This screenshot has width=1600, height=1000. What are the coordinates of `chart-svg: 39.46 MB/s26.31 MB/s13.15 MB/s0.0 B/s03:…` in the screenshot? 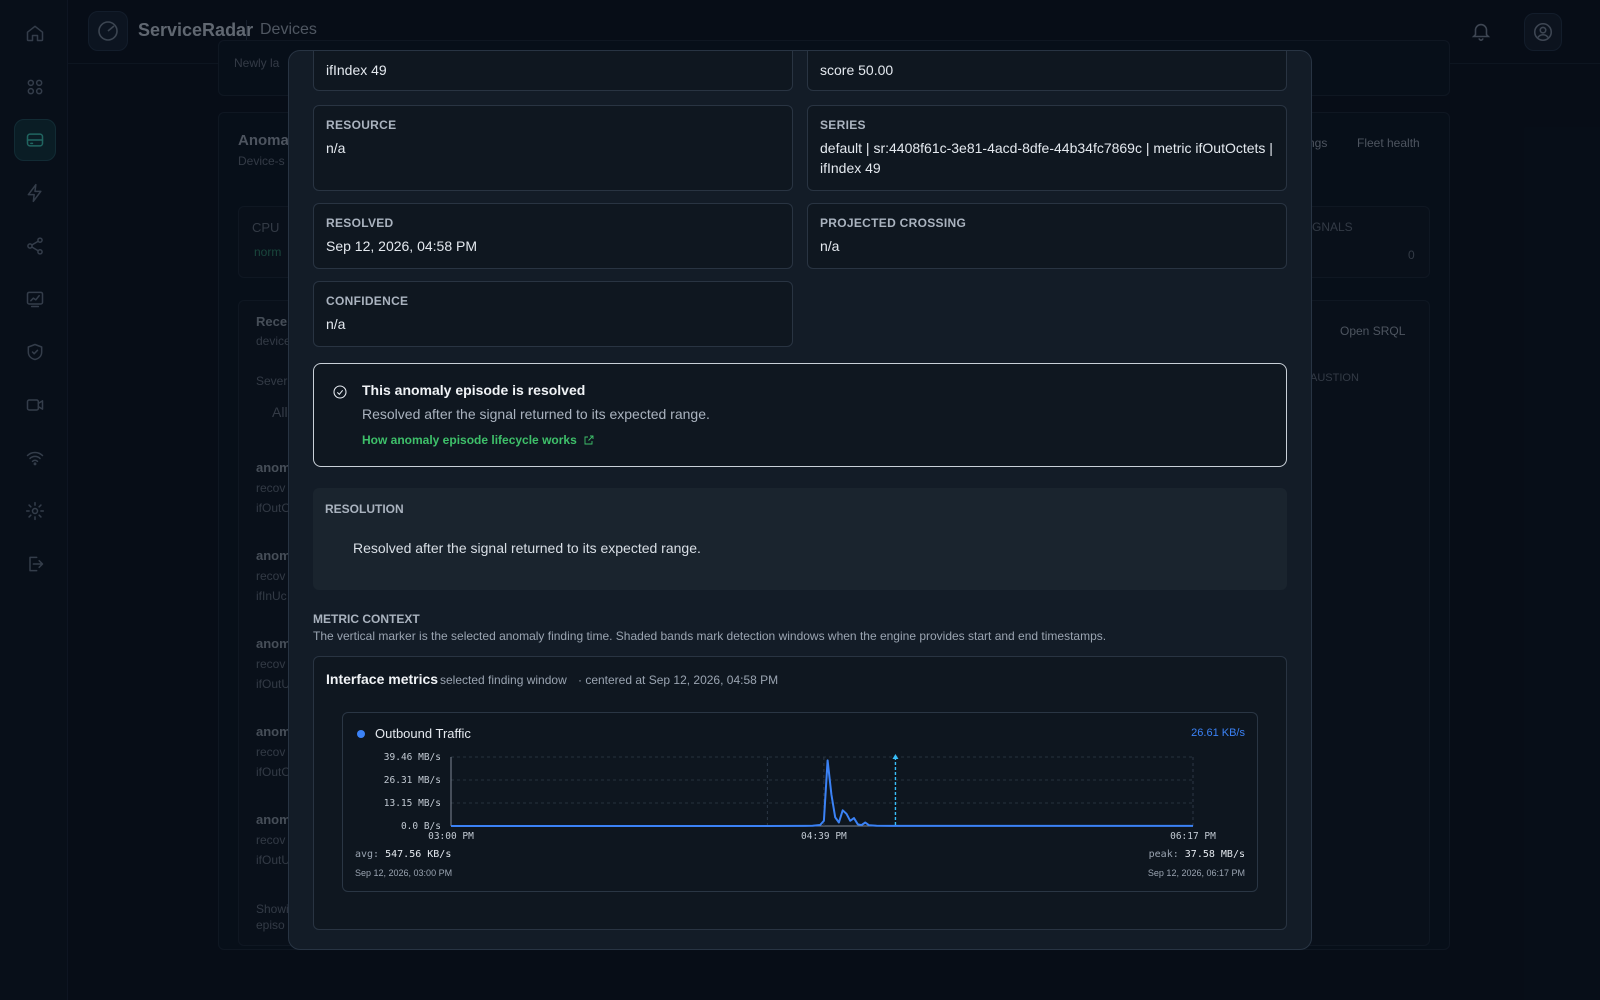 It's located at (800, 797).